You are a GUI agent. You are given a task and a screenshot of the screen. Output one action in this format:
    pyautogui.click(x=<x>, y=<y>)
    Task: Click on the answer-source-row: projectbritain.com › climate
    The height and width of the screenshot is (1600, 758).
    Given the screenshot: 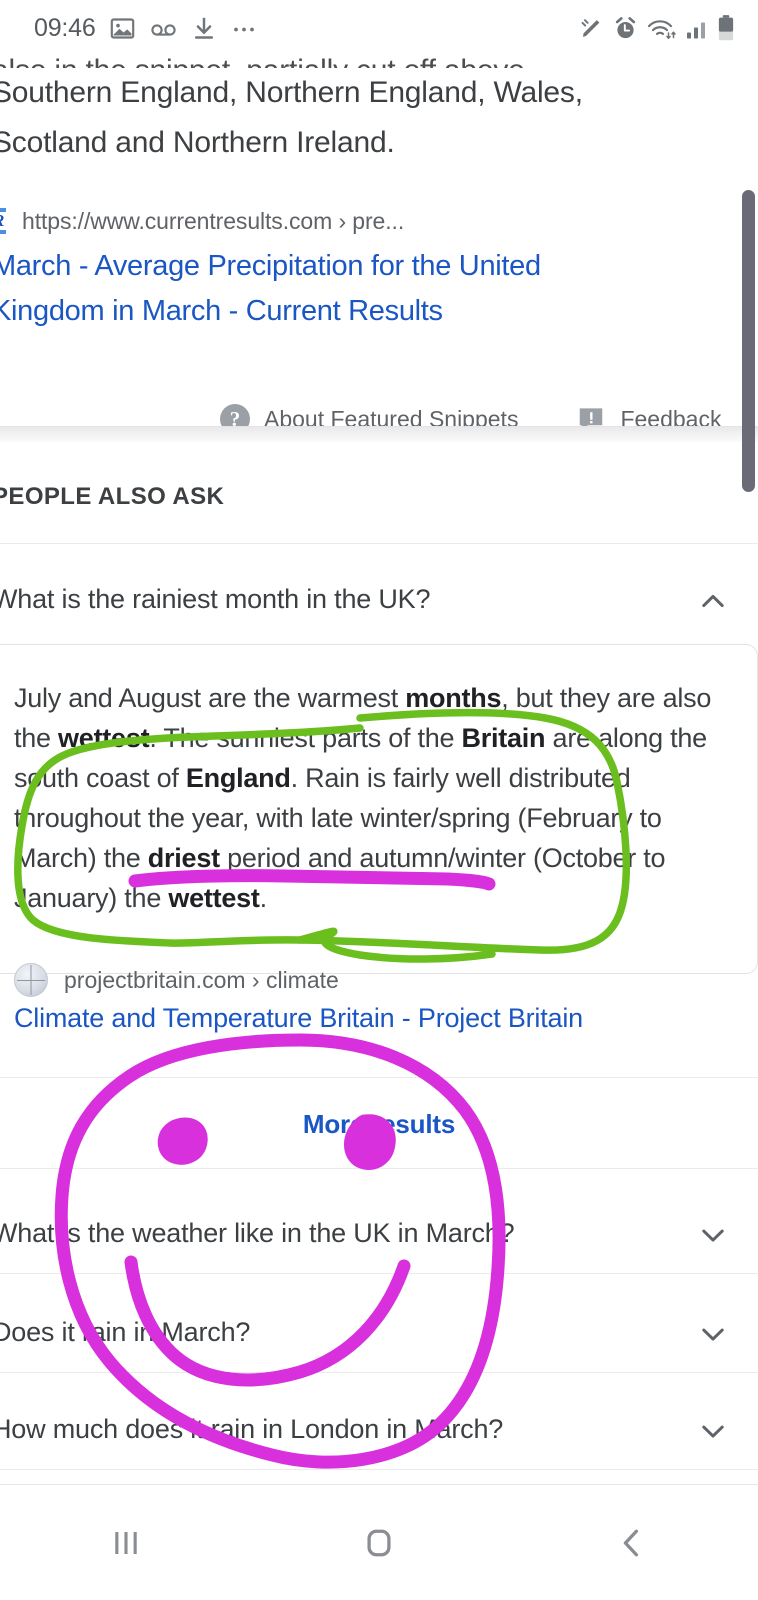 What is the action you would take?
    pyautogui.click(x=176, y=980)
    